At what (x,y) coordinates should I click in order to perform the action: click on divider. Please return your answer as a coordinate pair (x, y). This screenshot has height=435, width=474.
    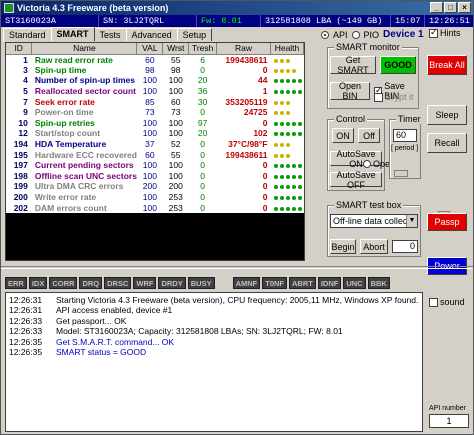
    Looking at the image, I should click on (237, 267).